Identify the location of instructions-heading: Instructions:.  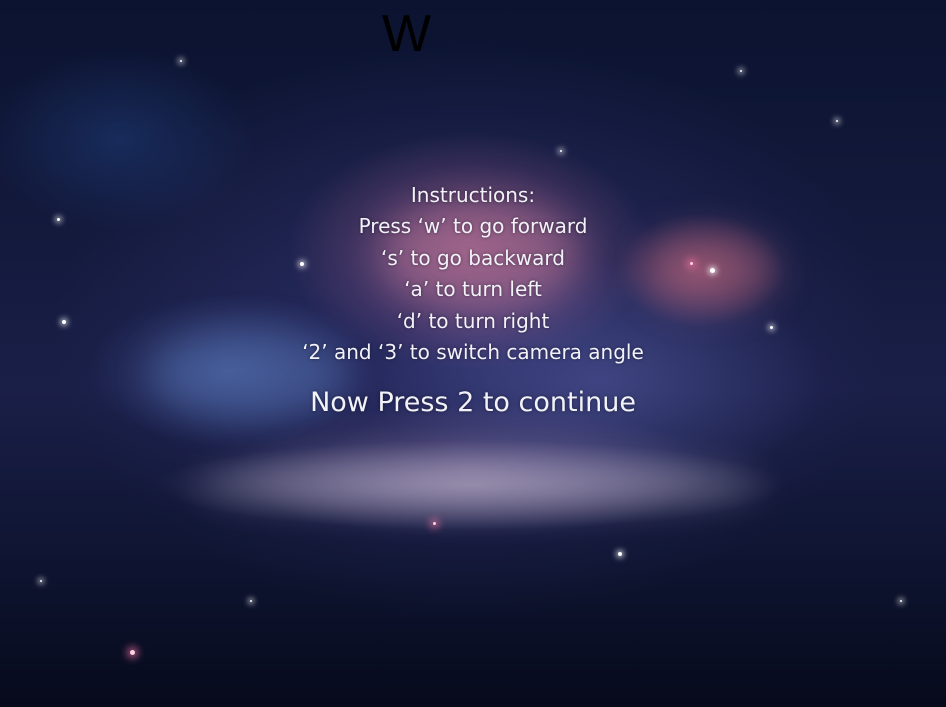
(473, 195).